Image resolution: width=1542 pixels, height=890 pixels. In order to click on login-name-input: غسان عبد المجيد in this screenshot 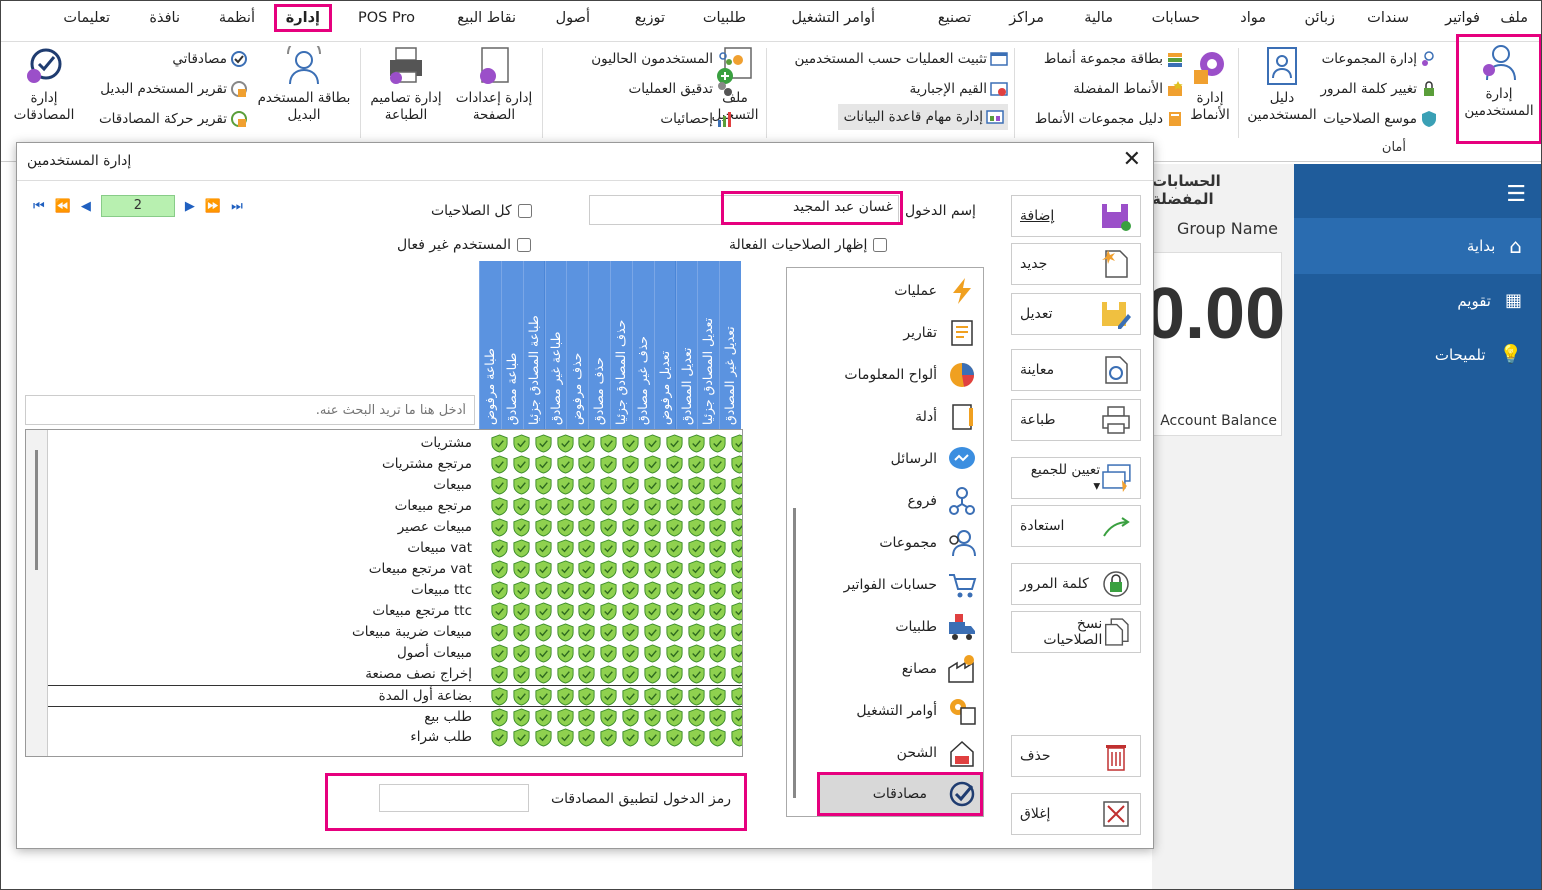, I will do `click(812, 208)`.